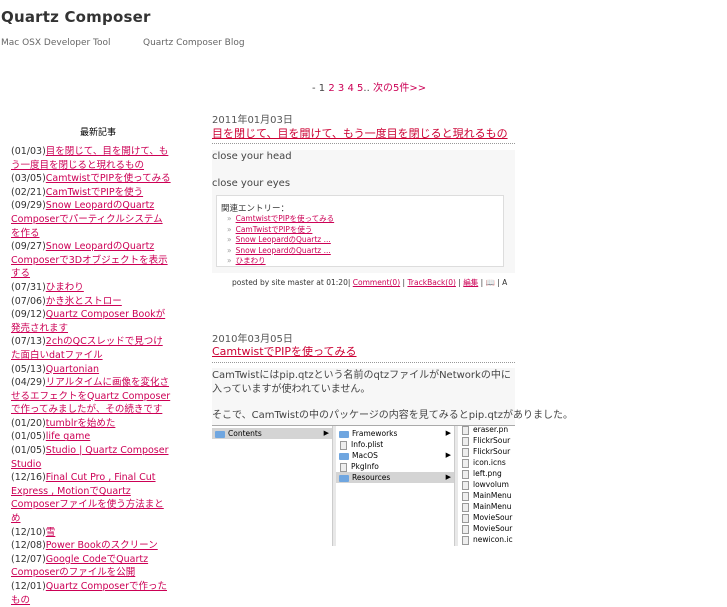 The height and width of the screenshot is (607, 727). I want to click on entry-date: 2011年01月03日, so click(252, 120).